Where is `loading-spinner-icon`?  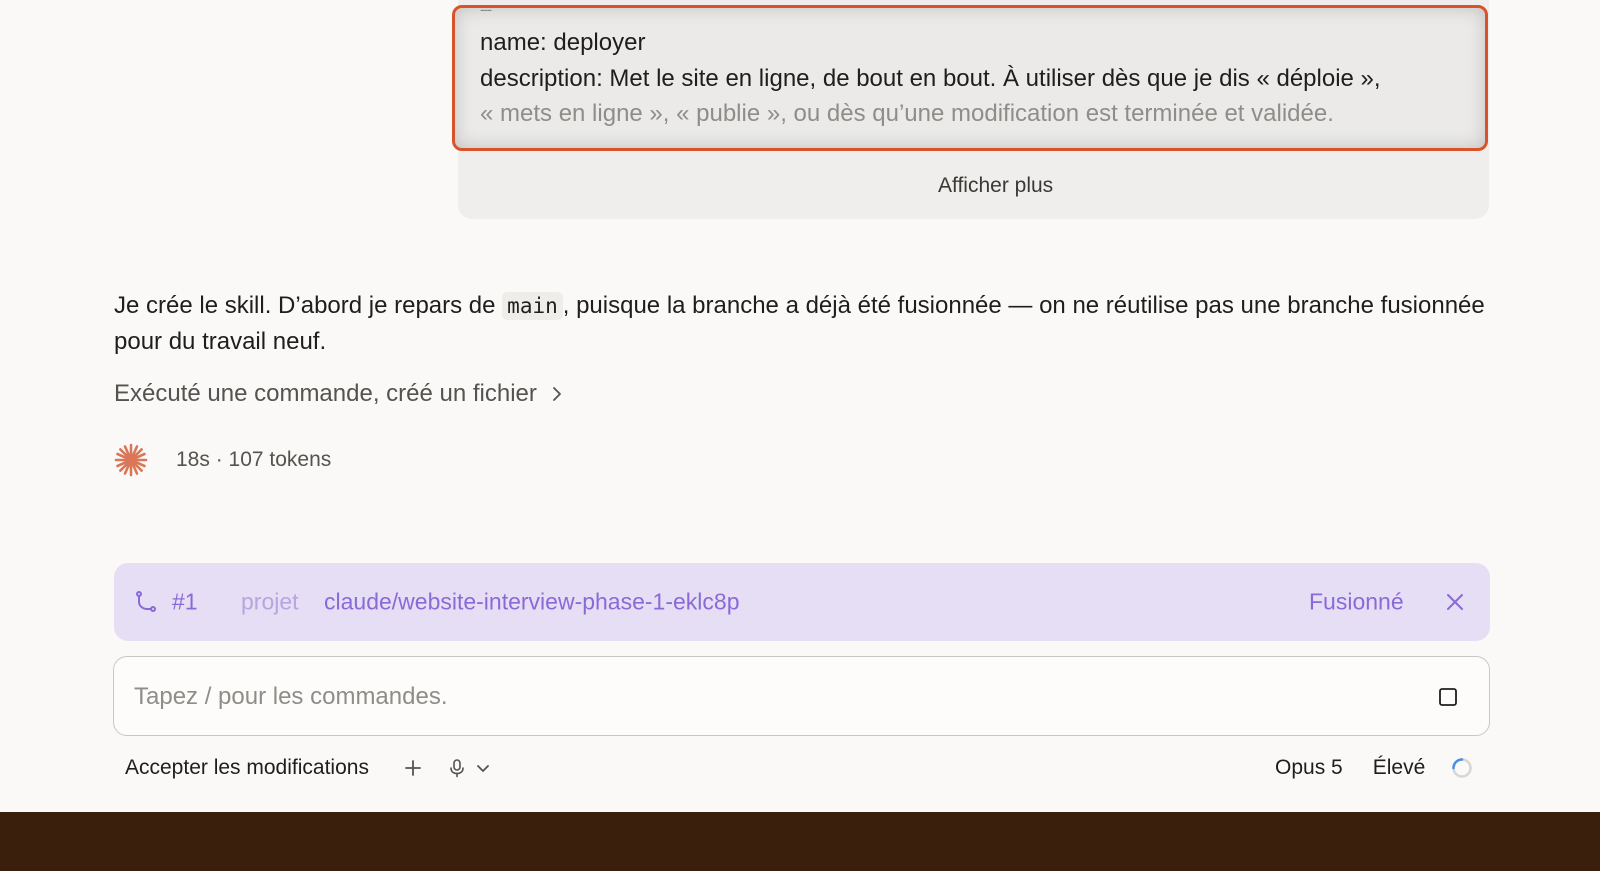 loading-spinner-icon is located at coordinates (1462, 768).